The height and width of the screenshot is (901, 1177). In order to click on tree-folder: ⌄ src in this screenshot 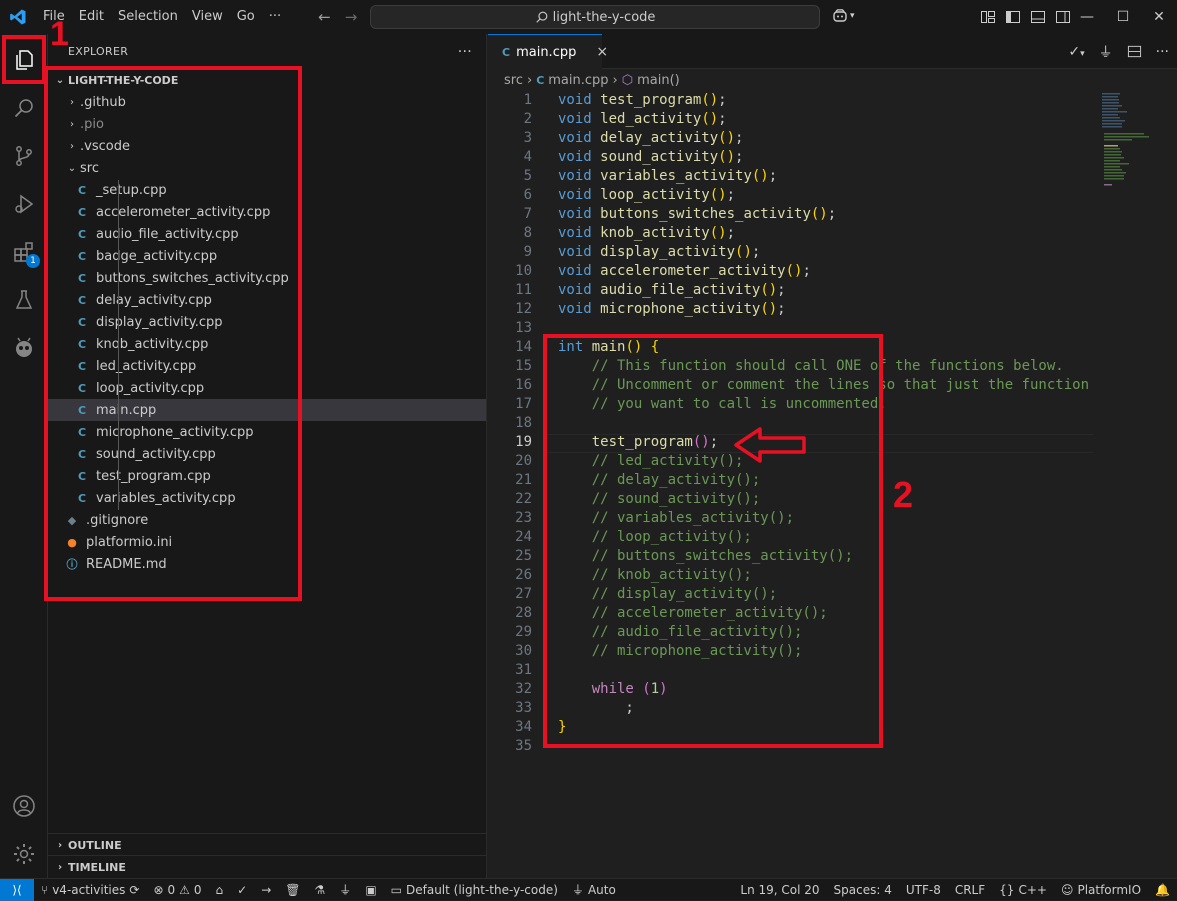, I will do `click(267, 168)`.